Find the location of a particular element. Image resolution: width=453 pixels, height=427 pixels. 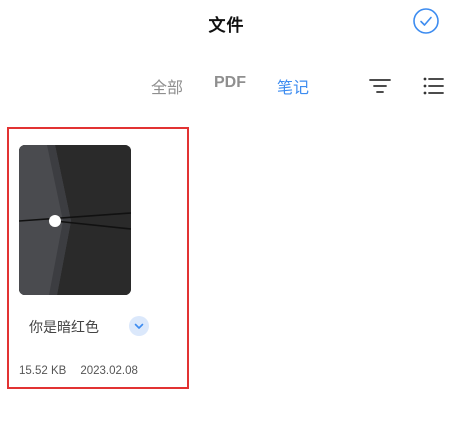

chevron-down-icon is located at coordinates (139, 326).